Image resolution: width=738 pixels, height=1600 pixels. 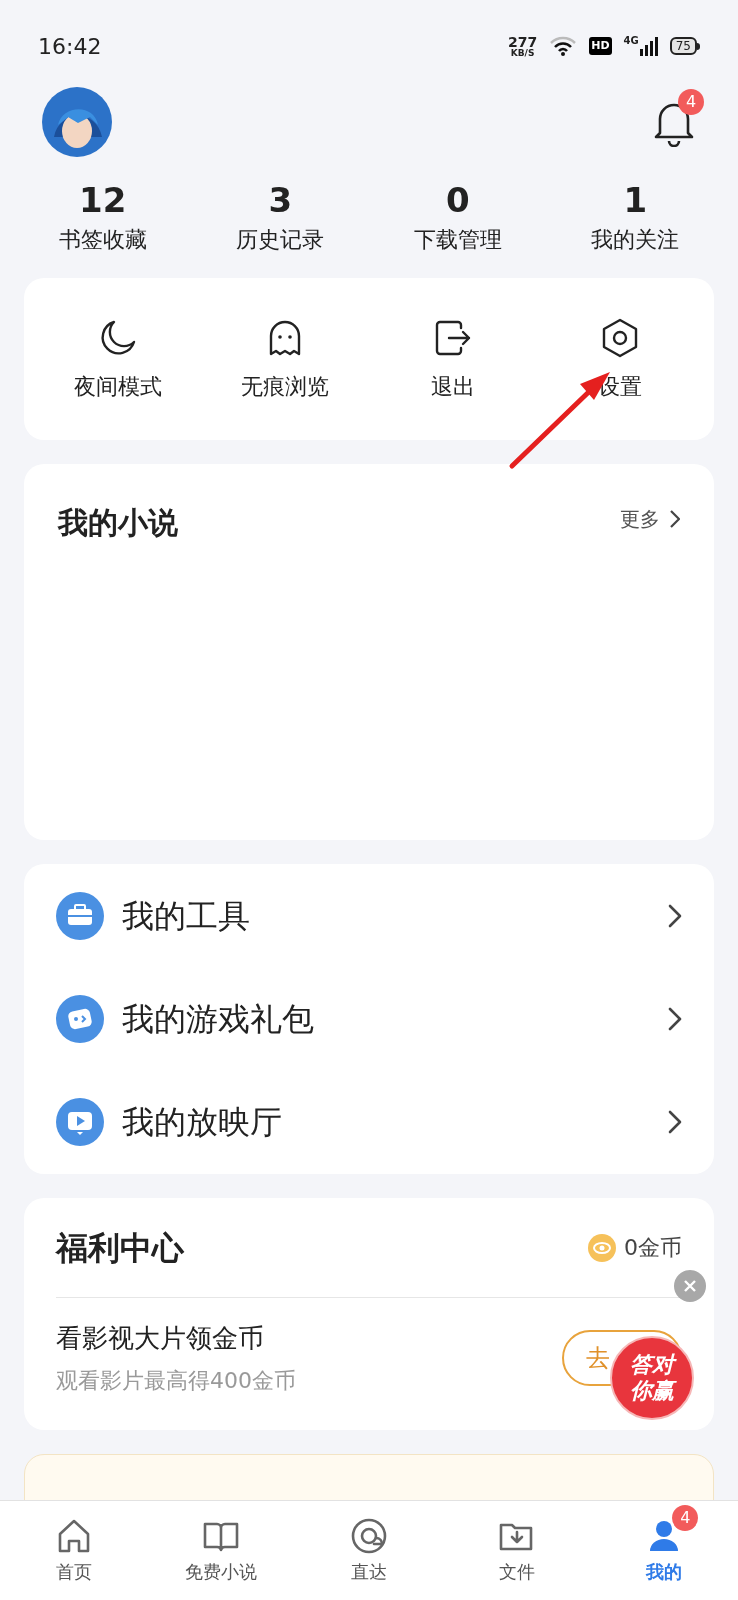 I want to click on signal-icon, so click(x=648, y=46).